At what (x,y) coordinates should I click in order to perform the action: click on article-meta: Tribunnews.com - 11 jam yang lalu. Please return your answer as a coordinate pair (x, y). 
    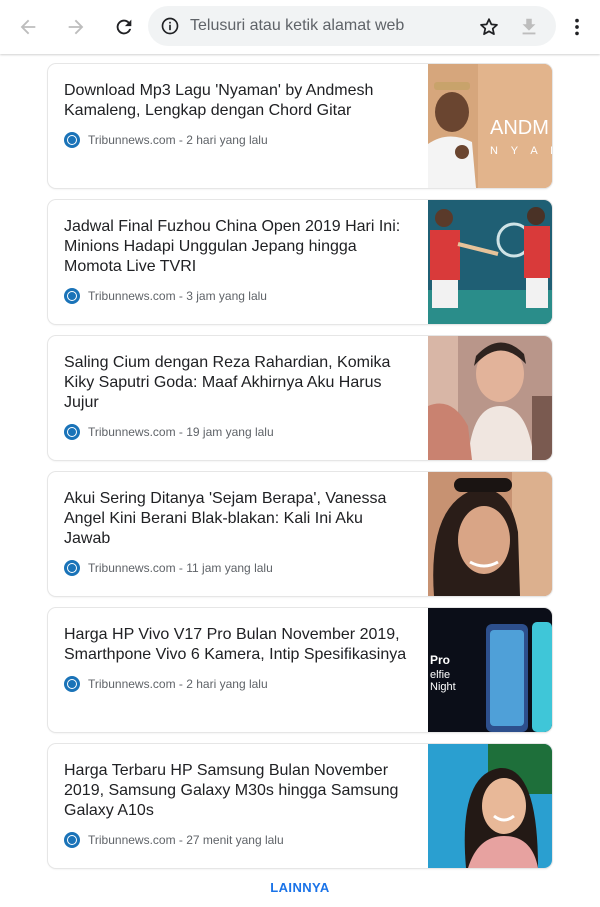
    Looking at the image, I should click on (168, 568).